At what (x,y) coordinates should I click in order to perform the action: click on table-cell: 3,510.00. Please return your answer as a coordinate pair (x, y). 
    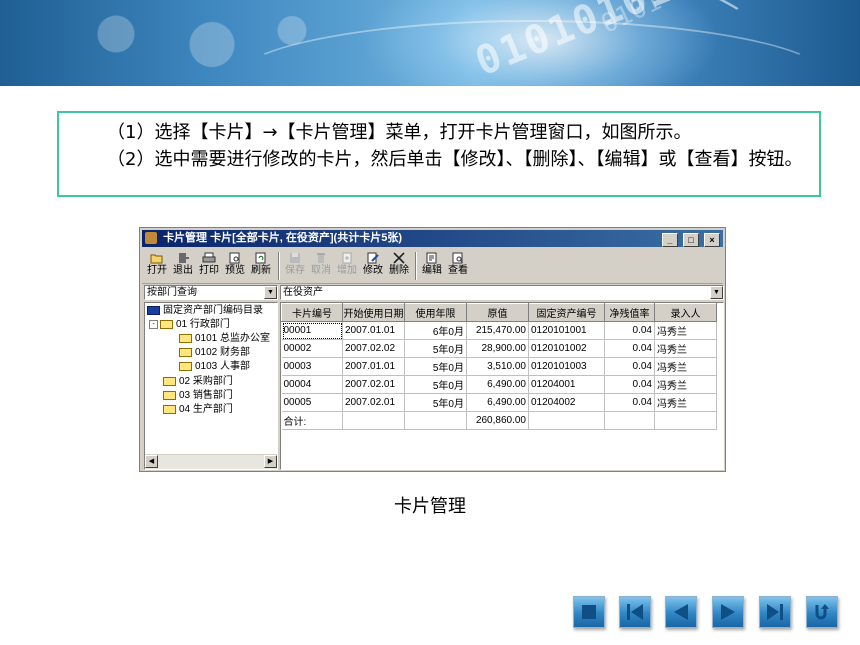
    Looking at the image, I should click on (497, 366).